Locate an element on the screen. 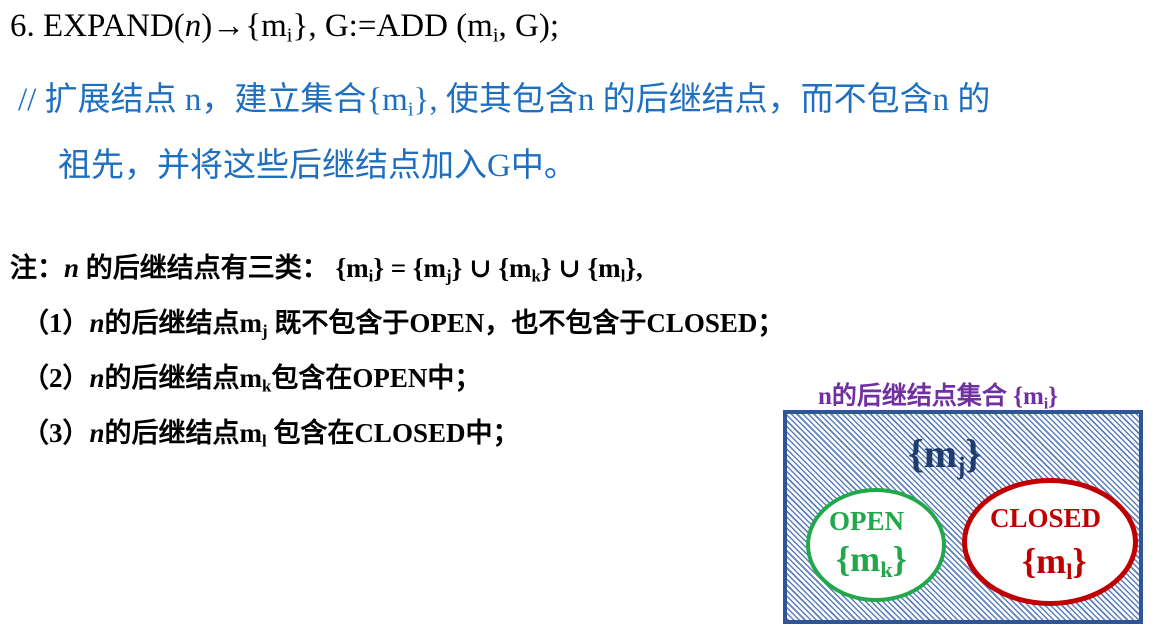  expand-comment-line-1: // 扩展结点 n，建立集合{mi}, 使其包含n 的后继结点，而不包含n 的 is located at coordinates (504, 101).